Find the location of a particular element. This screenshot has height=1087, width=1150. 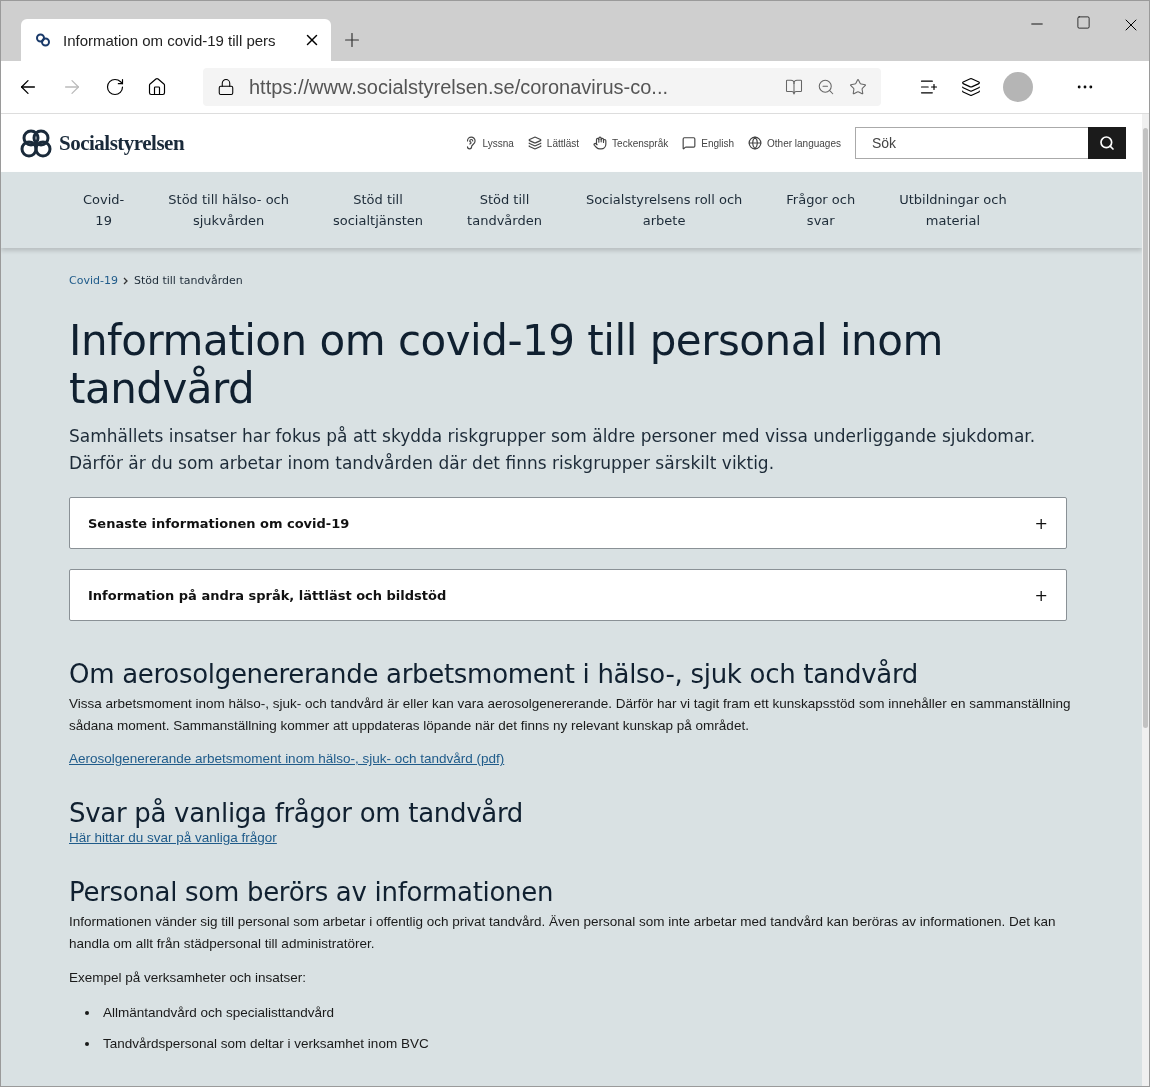

tool-link: English is located at coordinates (708, 143).